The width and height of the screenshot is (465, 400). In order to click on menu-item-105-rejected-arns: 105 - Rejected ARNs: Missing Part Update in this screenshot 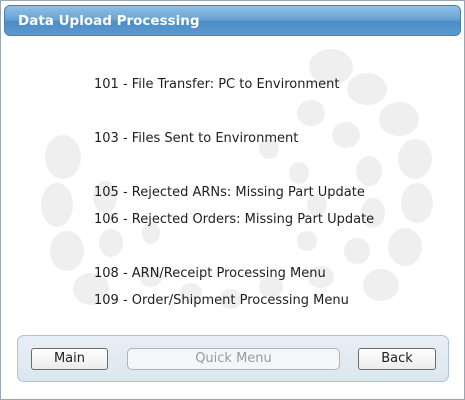, I will do `click(229, 192)`.